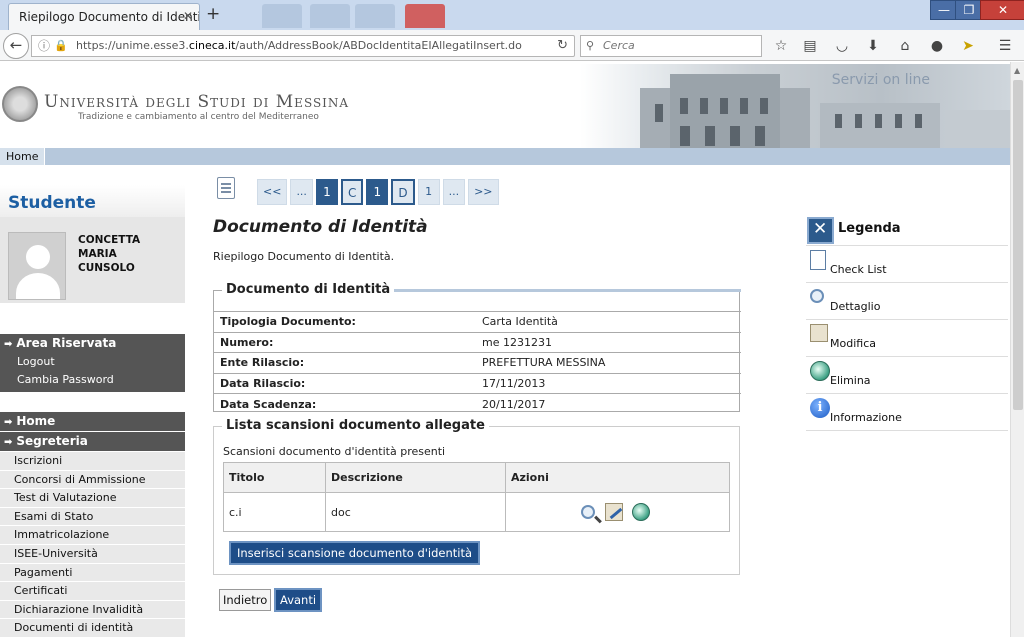 This screenshot has width=1024, height=637. What do you see at coordinates (608, 321) in the screenshot?
I see `field-value: Carta Identità` at bounding box center [608, 321].